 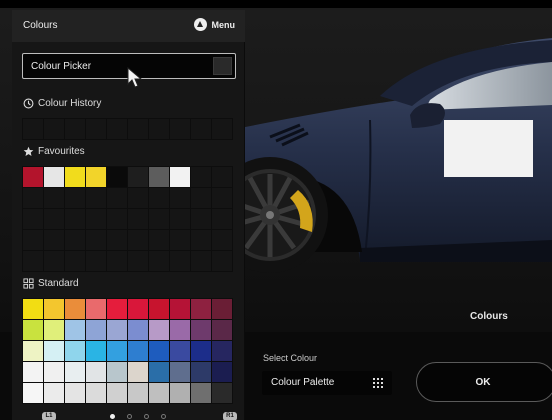 What do you see at coordinates (327, 383) in the screenshot?
I see `colour-palette-select: Colour Palette` at bounding box center [327, 383].